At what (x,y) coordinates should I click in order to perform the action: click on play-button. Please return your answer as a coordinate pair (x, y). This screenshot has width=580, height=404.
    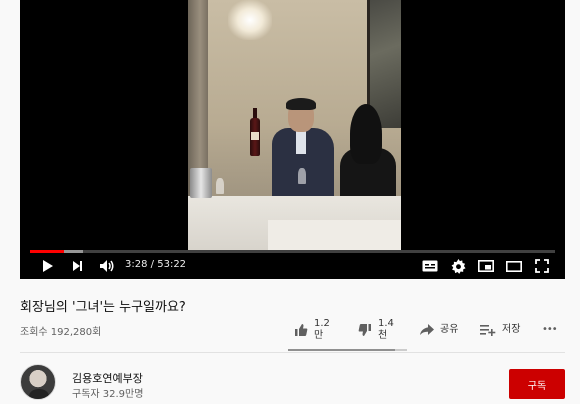
    Looking at the image, I should click on (47, 266).